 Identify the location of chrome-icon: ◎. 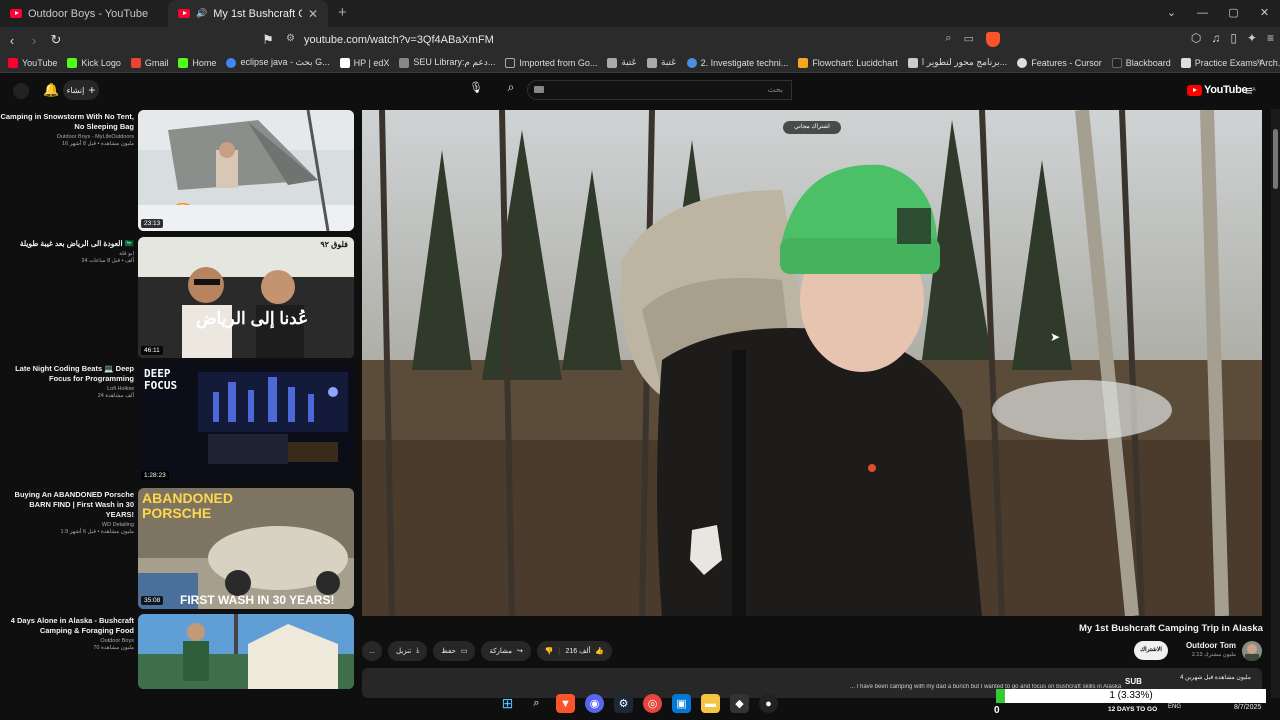
(652, 703).